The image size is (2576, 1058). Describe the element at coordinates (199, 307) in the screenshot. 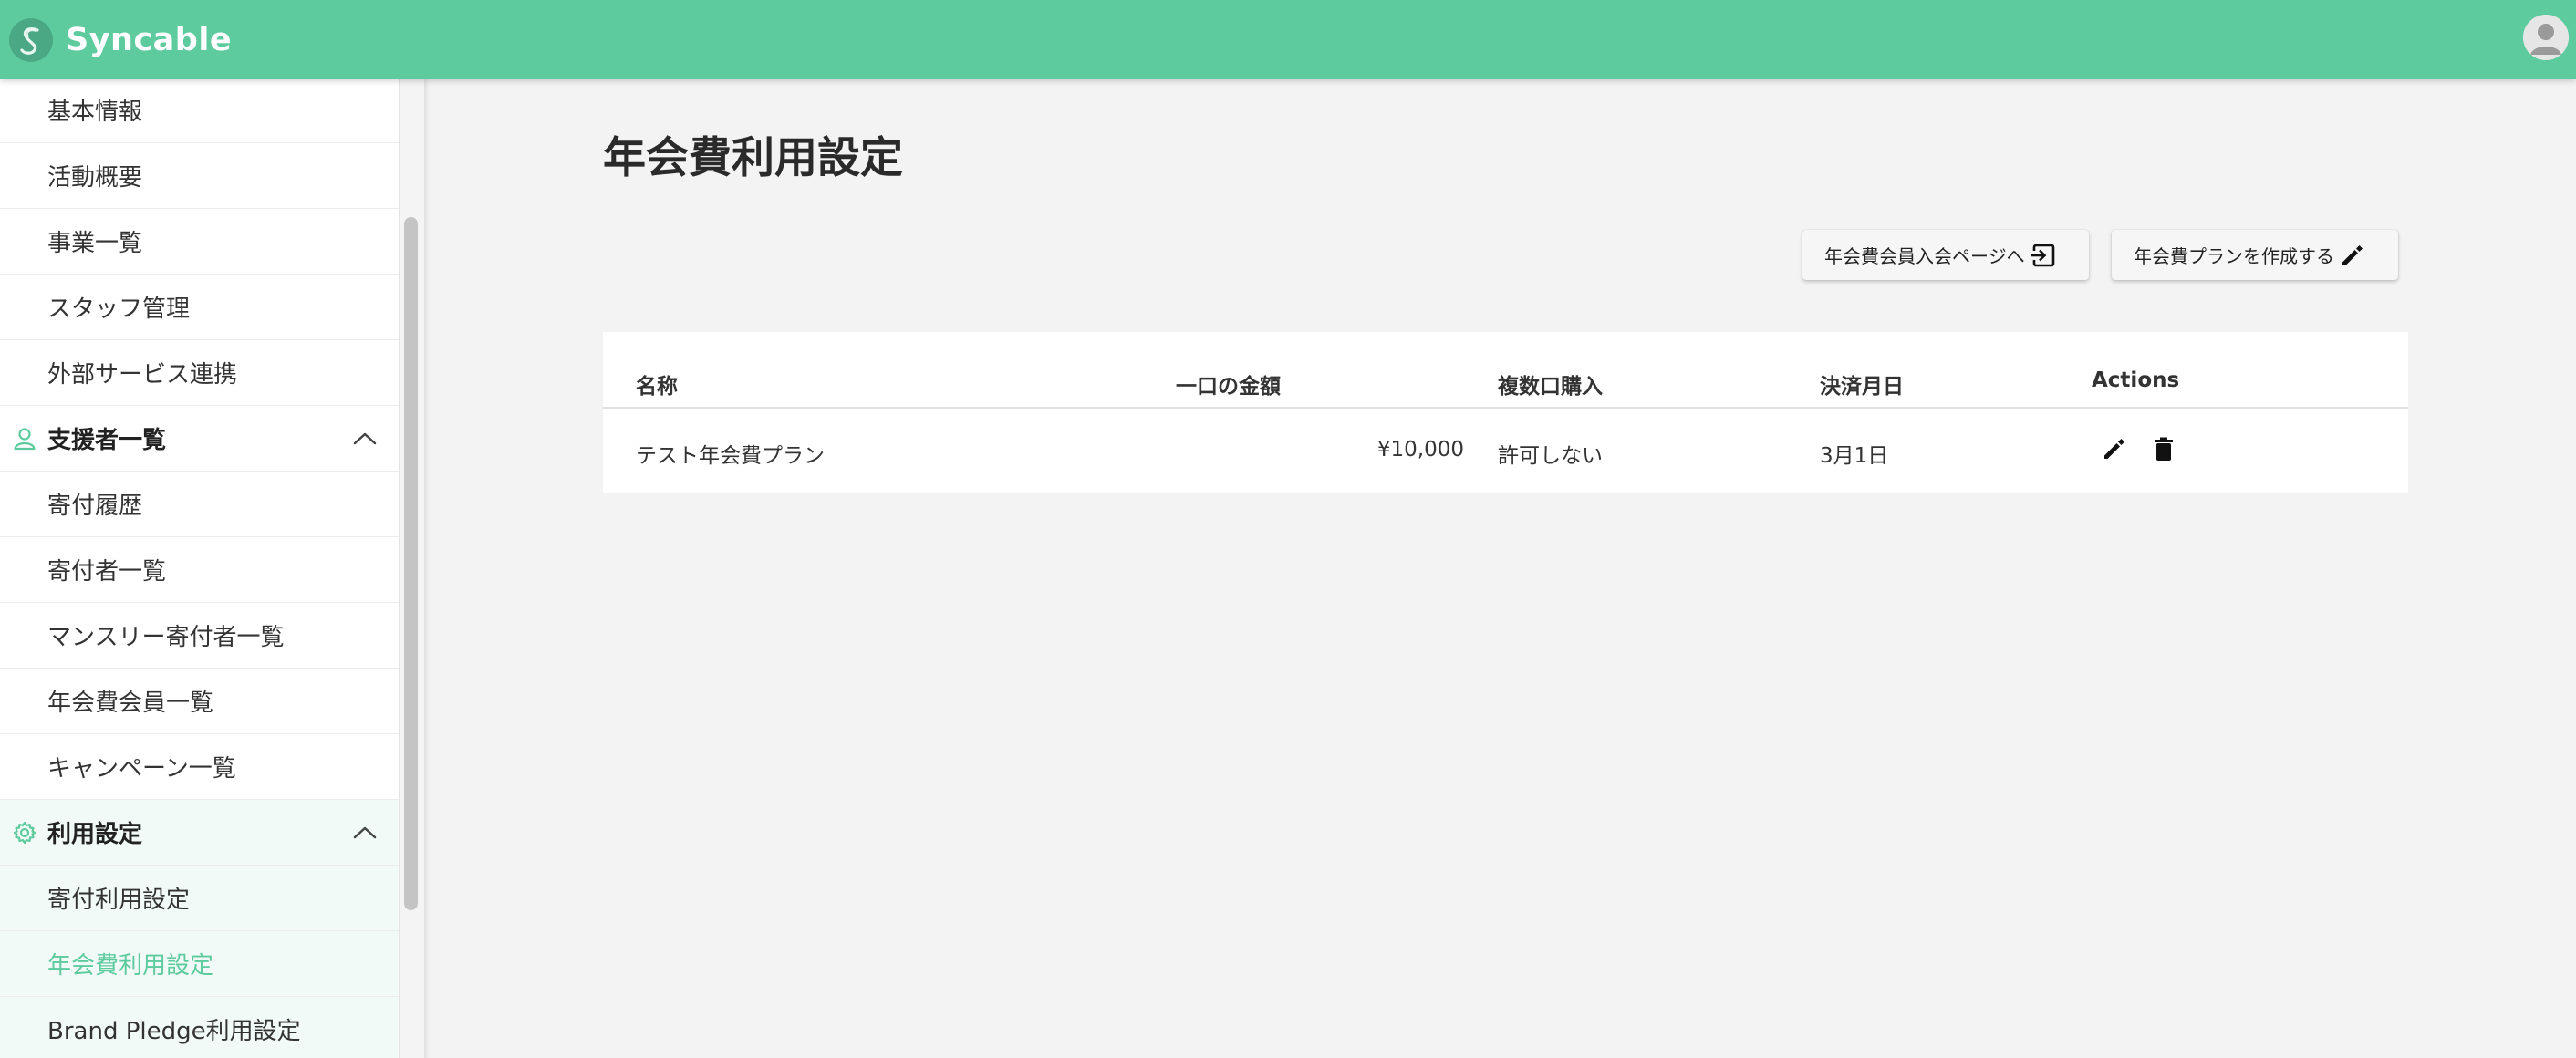

I see `sidebar-item-staff: スタッフ管理` at that location.